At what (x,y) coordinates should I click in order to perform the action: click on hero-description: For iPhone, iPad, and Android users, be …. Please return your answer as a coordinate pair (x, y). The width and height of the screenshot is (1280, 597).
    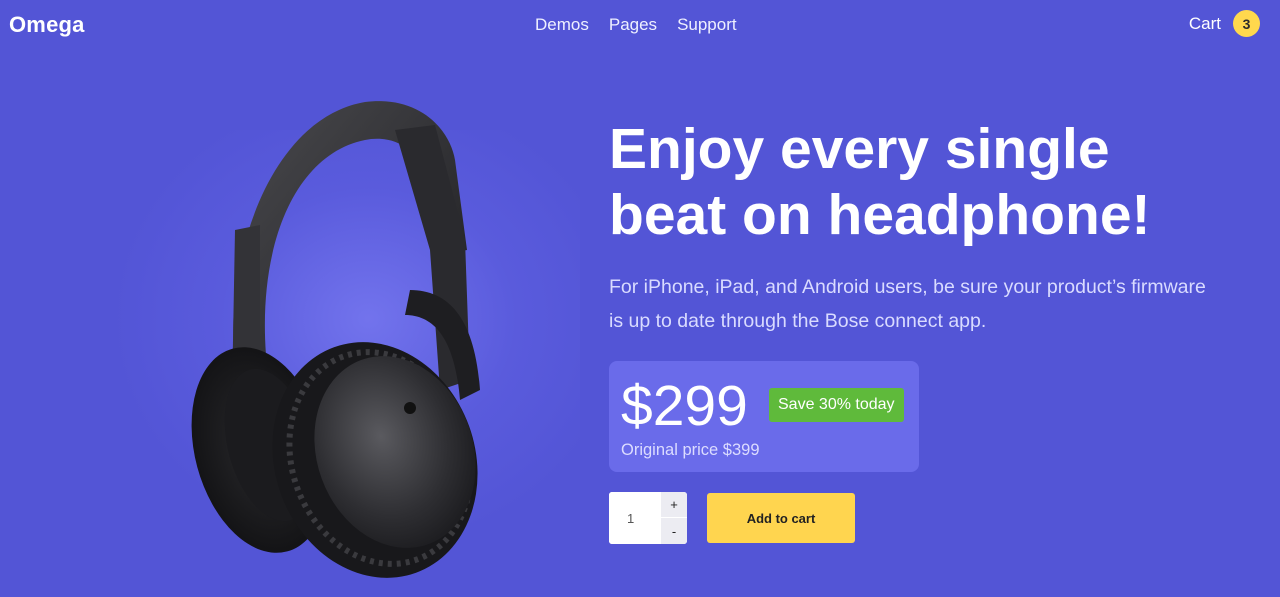
    Looking at the image, I should click on (907, 304).